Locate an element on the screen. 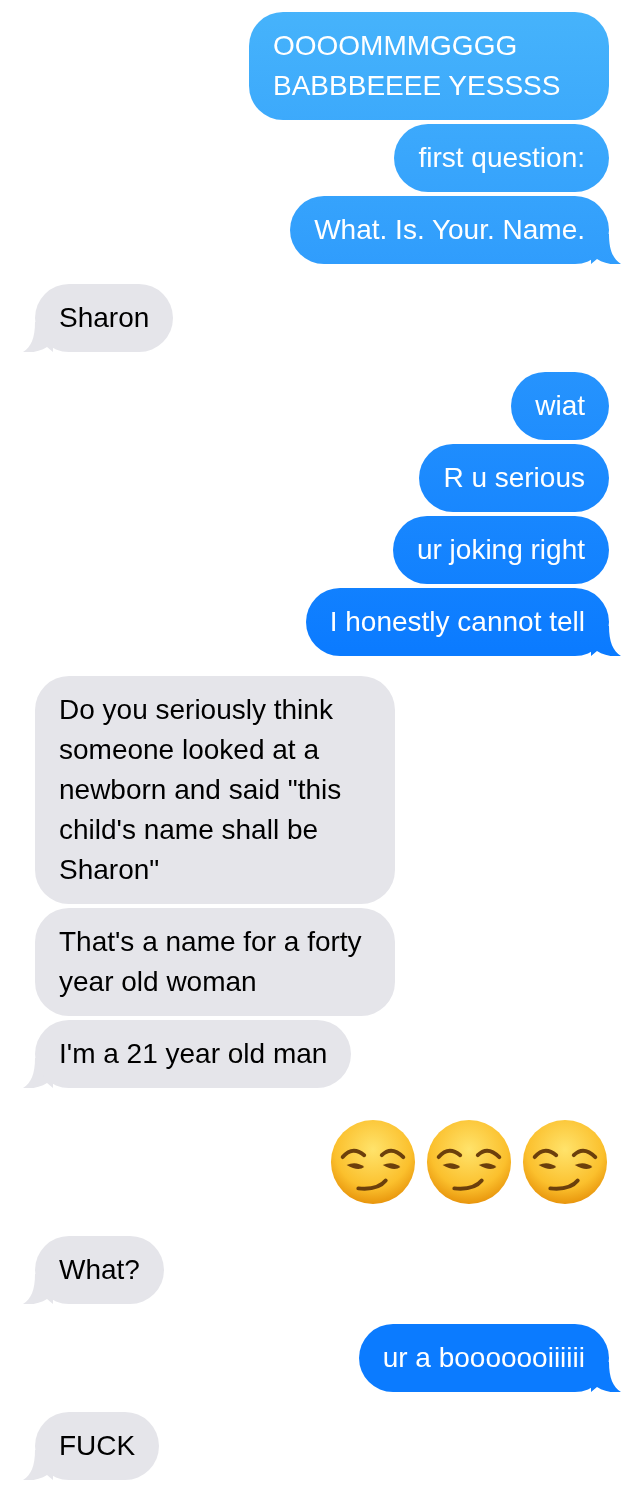 This screenshot has height=1495, width=639. message-bubble: wiat is located at coordinates (560, 406).